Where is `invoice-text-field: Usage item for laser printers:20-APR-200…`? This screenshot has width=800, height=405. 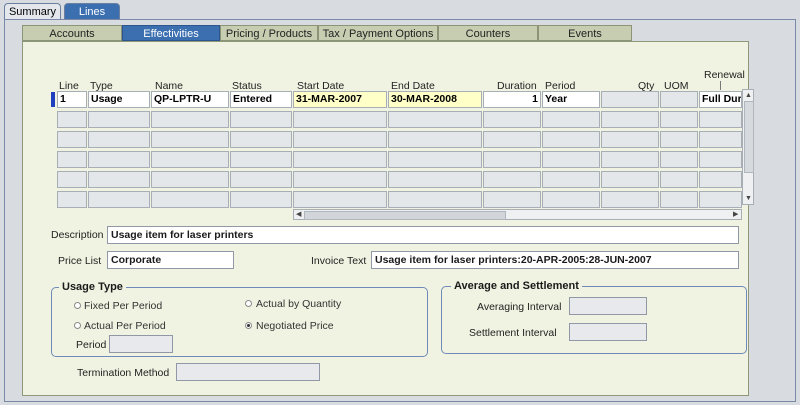
invoice-text-field: Usage item for laser printers:20-APR-200… is located at coordinates (555, 260).